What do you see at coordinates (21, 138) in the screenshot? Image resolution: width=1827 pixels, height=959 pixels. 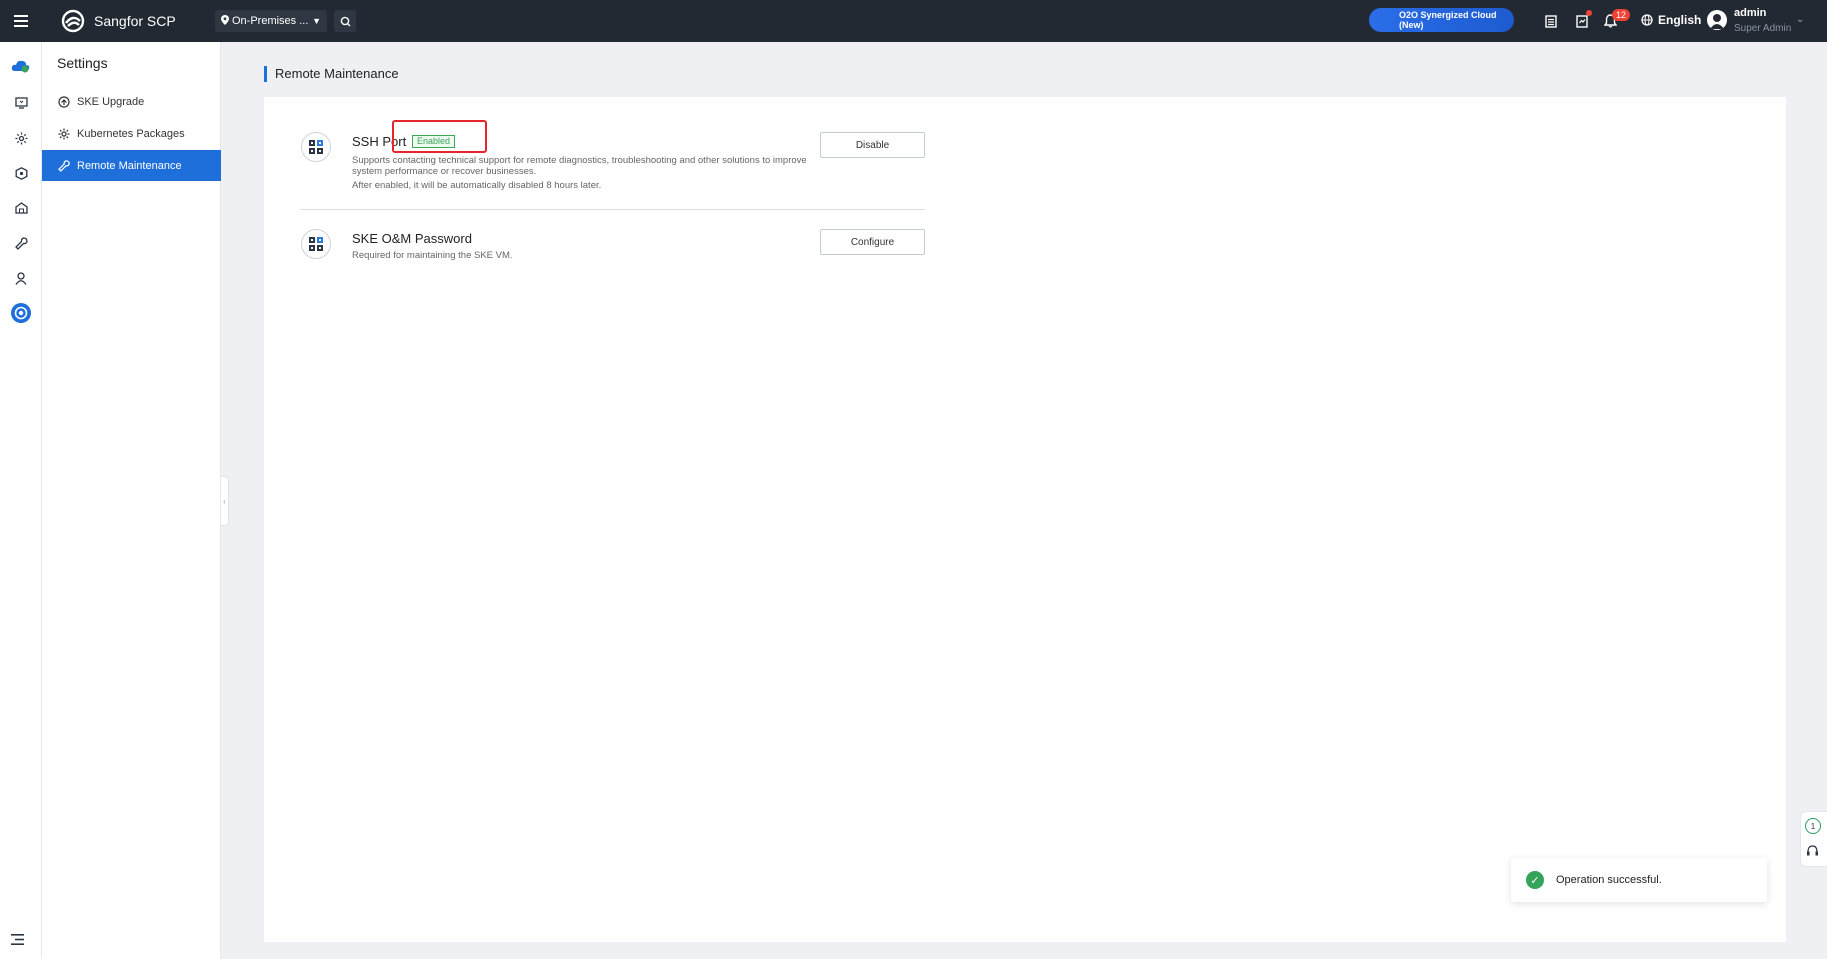 I see `gear-cluster-icon` at bounding box center [21, 138].